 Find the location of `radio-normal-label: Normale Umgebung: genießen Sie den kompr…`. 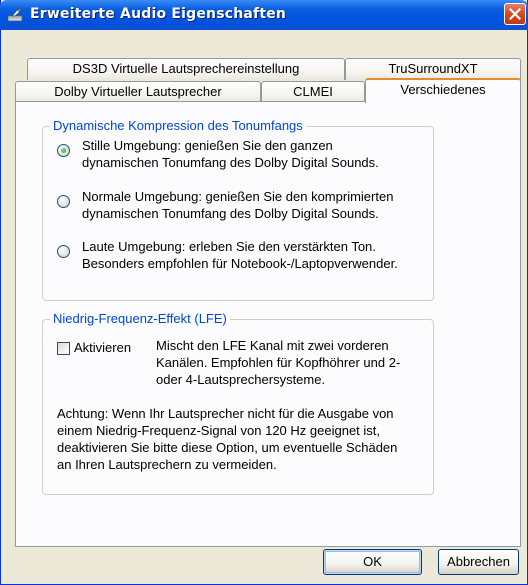

radio-normal-label: Normale Umgebung: genießen Sie den kompr… is located at coordinates (238, 205).